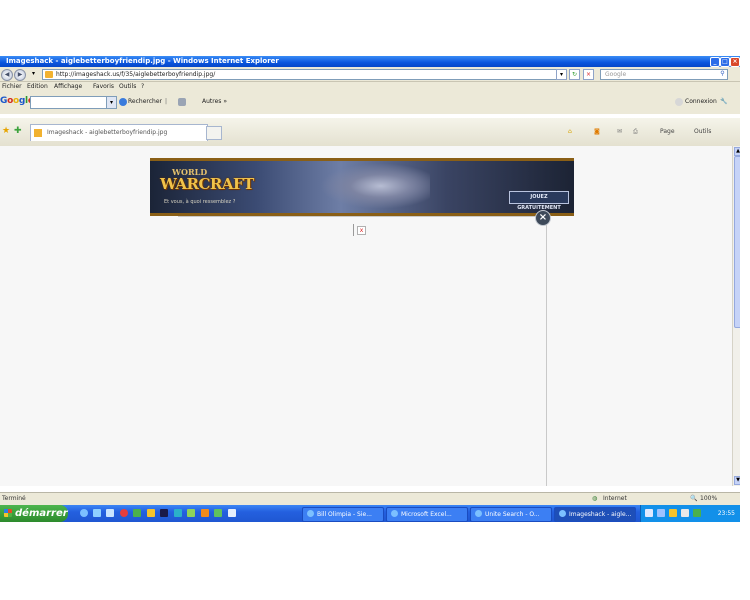  What do you see at coordinates (200, 202) in the screenshot?
I see `banner-tagline: Et vous, à quoi ressemblez ?` at bounding box center [200, 202].